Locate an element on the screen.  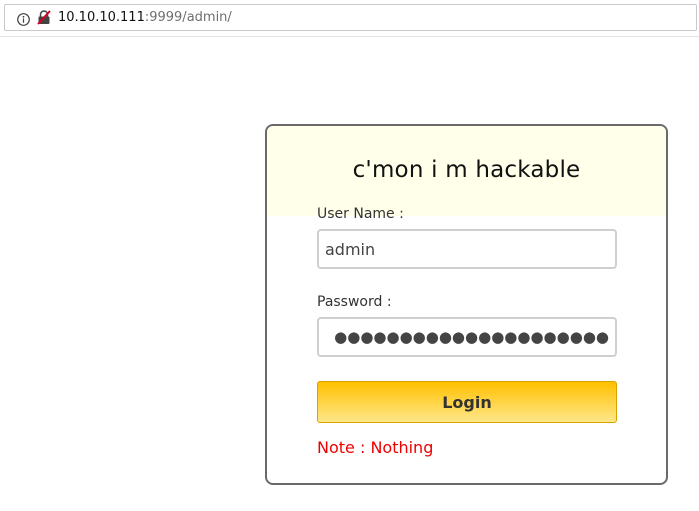
insecure-lock-icon is located at coordinates (44, 17).